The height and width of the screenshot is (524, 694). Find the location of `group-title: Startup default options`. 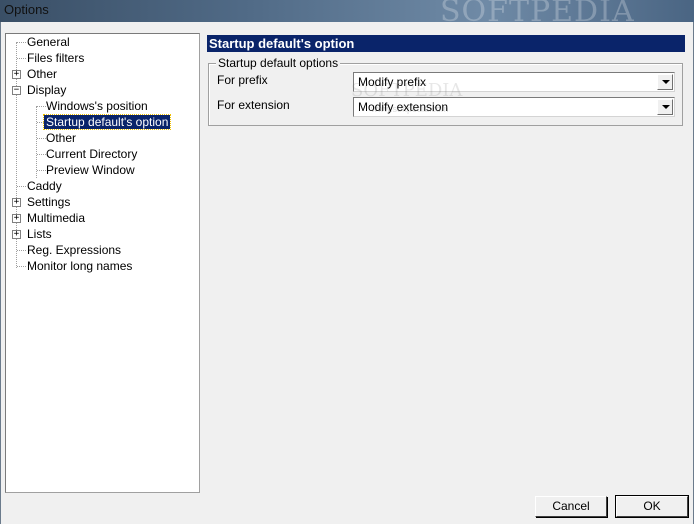

group-title: Startup default options is located at coordinates (278, 63).